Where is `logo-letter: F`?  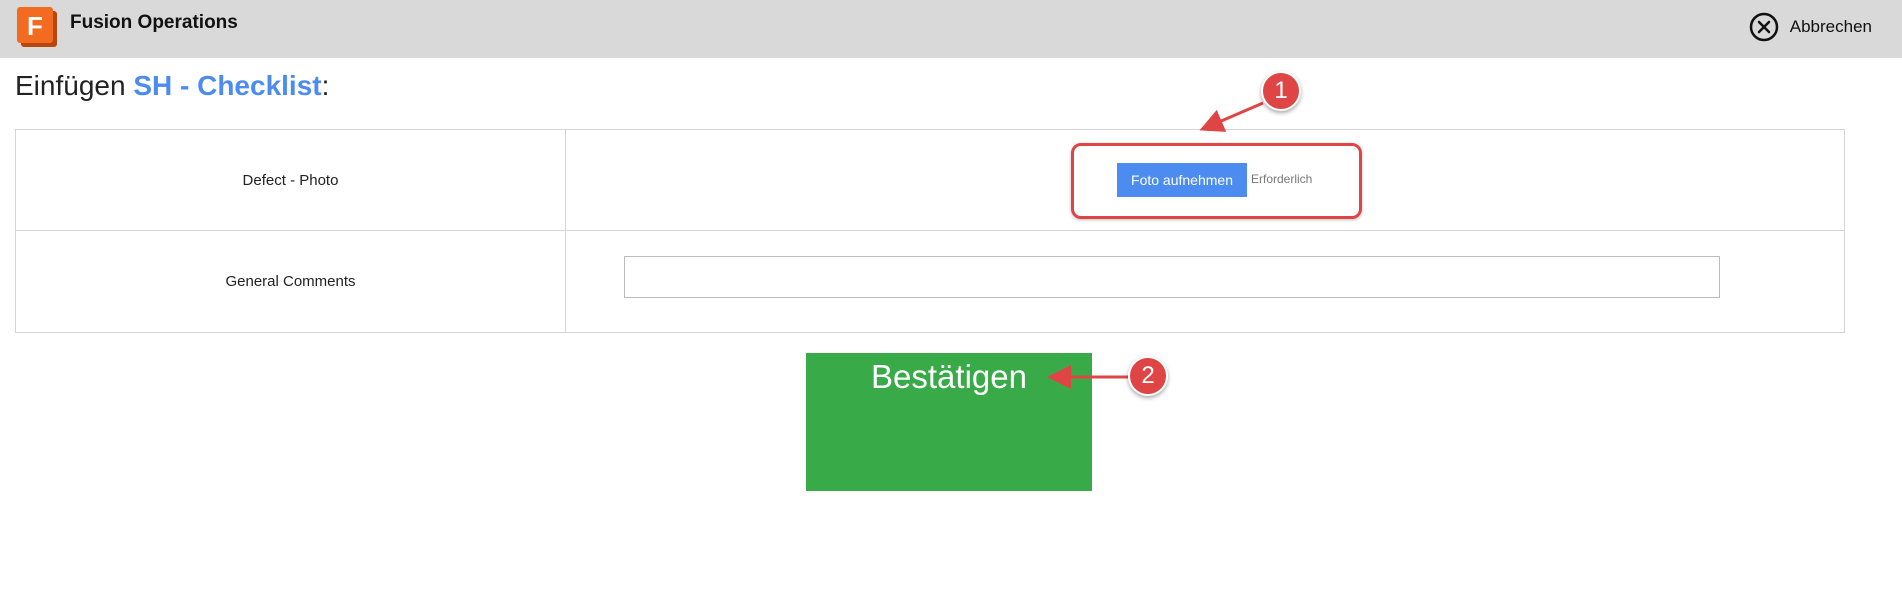 logo-letter: F is located at coordinates (35, 26).